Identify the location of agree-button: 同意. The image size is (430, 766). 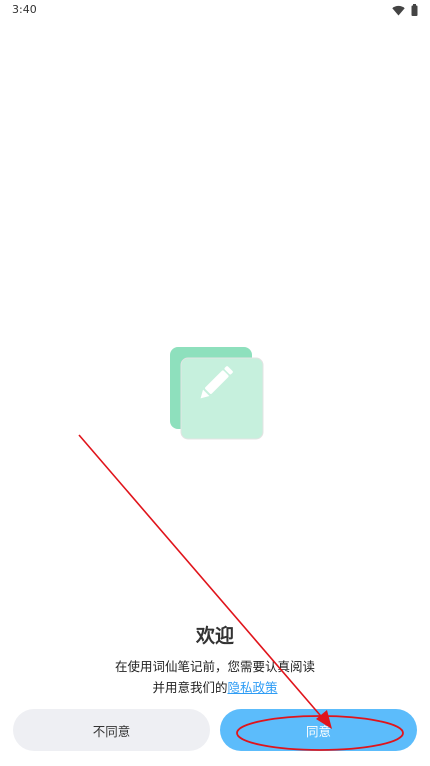
(318, 730).